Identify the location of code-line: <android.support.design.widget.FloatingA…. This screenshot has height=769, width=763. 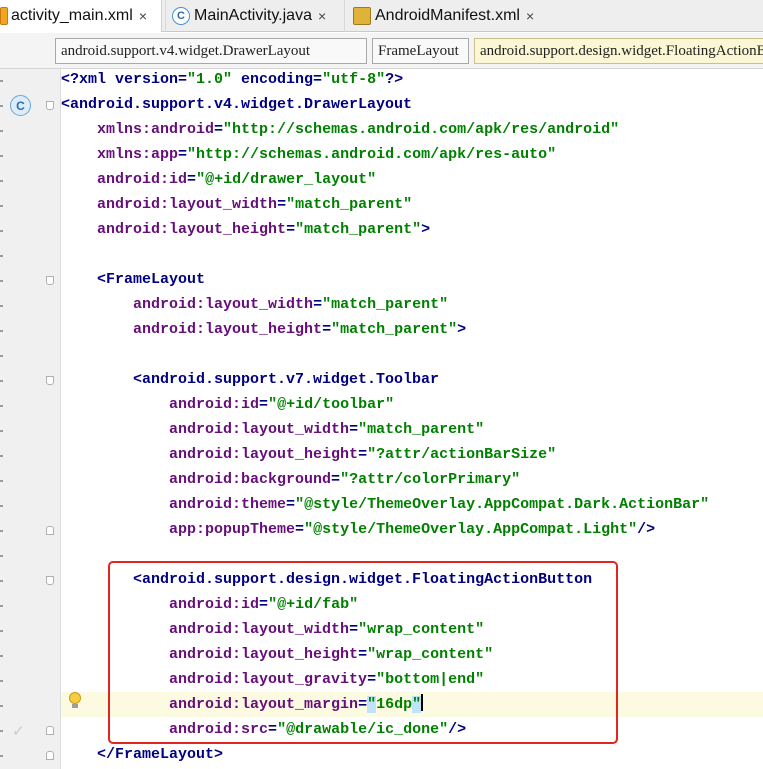
(326, 579).